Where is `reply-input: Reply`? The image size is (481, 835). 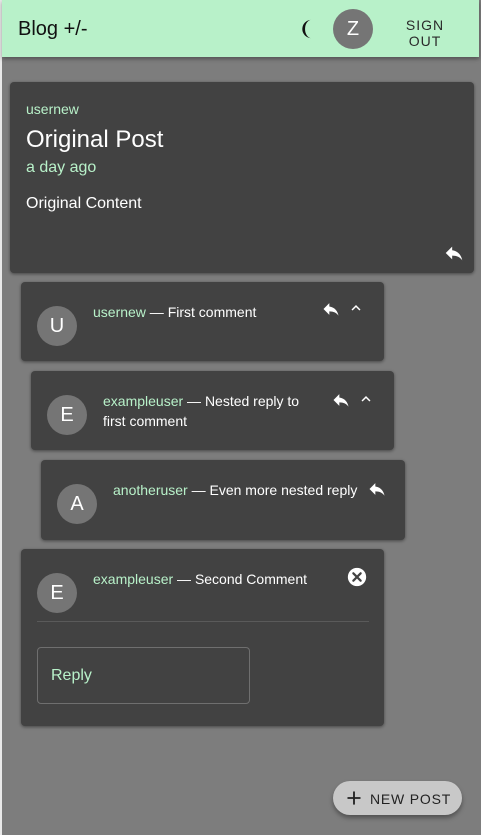 reply-input: Reply is located at coordinates (143, 675).